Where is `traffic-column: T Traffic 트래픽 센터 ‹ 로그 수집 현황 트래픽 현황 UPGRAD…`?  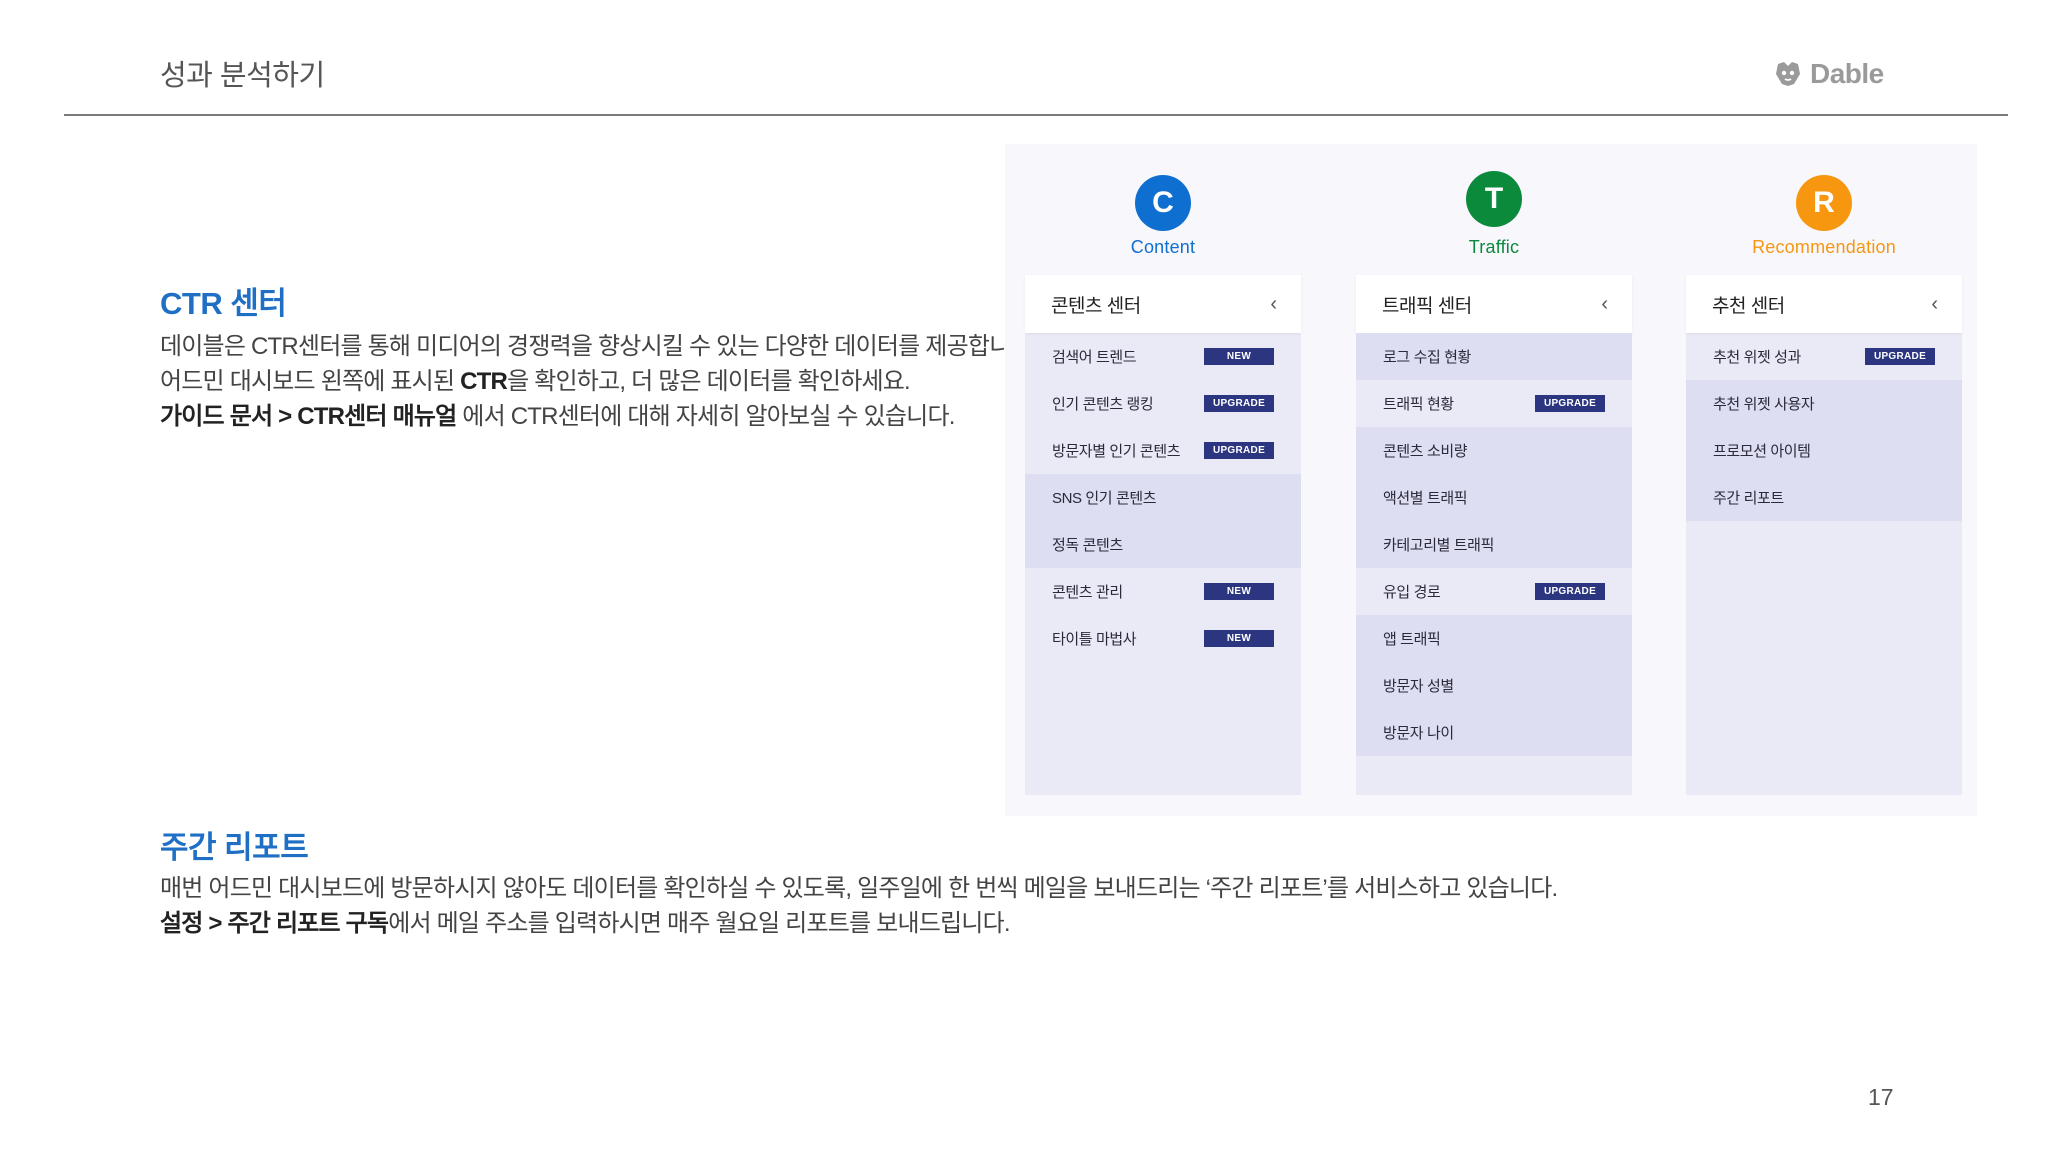 traffic-column: T Traffic 트래픽 센터 ‹ 로그 수집 현황 트래픽 현황 UPGRAD… is located at coordinates (1494, 480).